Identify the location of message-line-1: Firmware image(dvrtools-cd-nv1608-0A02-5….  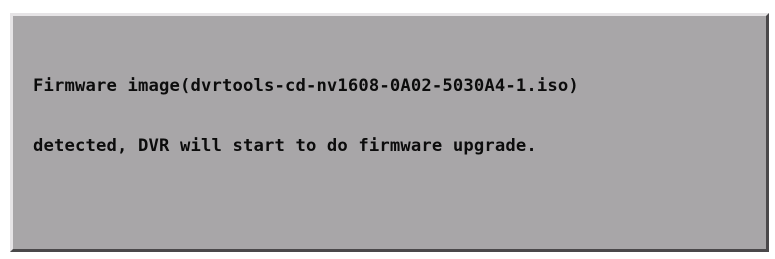
(306, 86).